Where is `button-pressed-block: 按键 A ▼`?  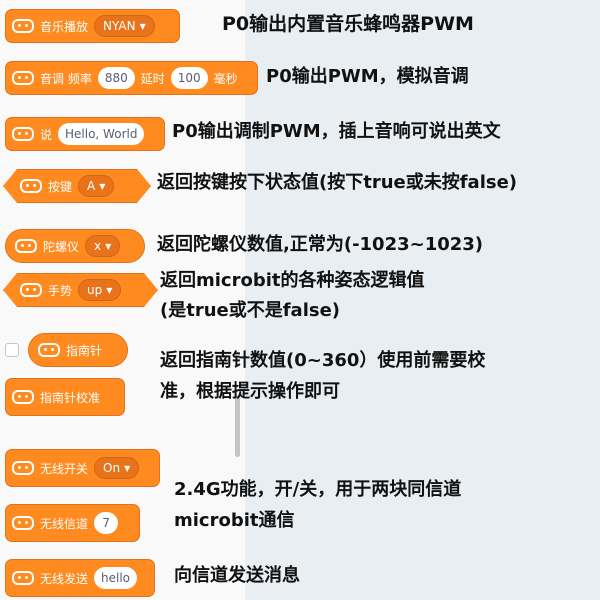 button-pressed-block: 按键 A ▼ is located at coordinates (77, 186).